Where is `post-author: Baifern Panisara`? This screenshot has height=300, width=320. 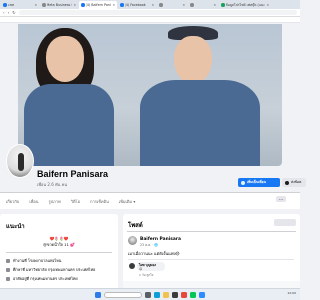
post-author: Baifern Panisara is located at coordinates (160, 239).